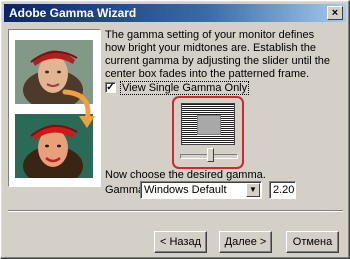 Image resolution: width=350 pixels, height=259 pixels. I want to click on window-title: Adobe Gamma Wizard, so click(73, 13).